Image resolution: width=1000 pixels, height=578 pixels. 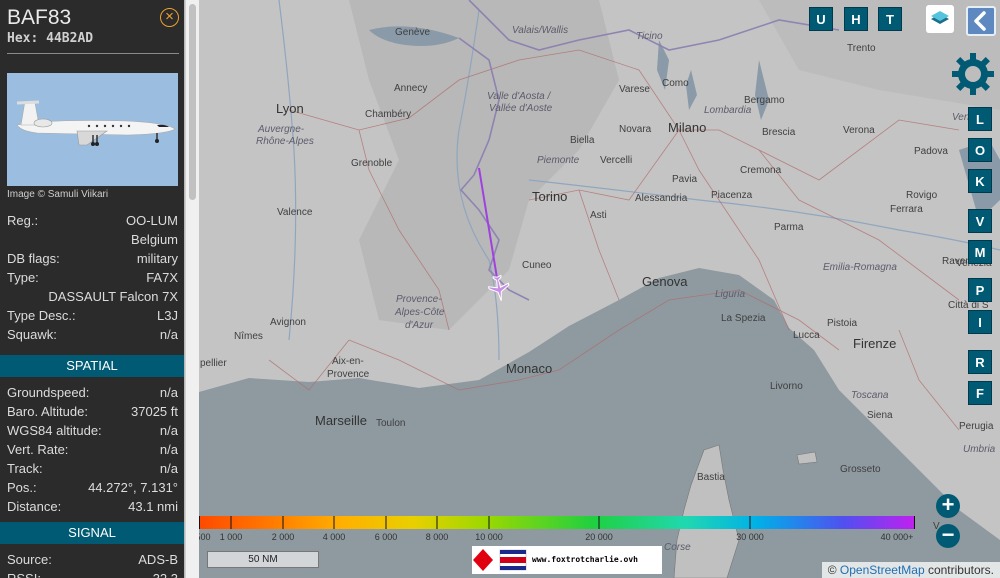 I want to click on map-option-button-f: F, so click(x=980, y=393).